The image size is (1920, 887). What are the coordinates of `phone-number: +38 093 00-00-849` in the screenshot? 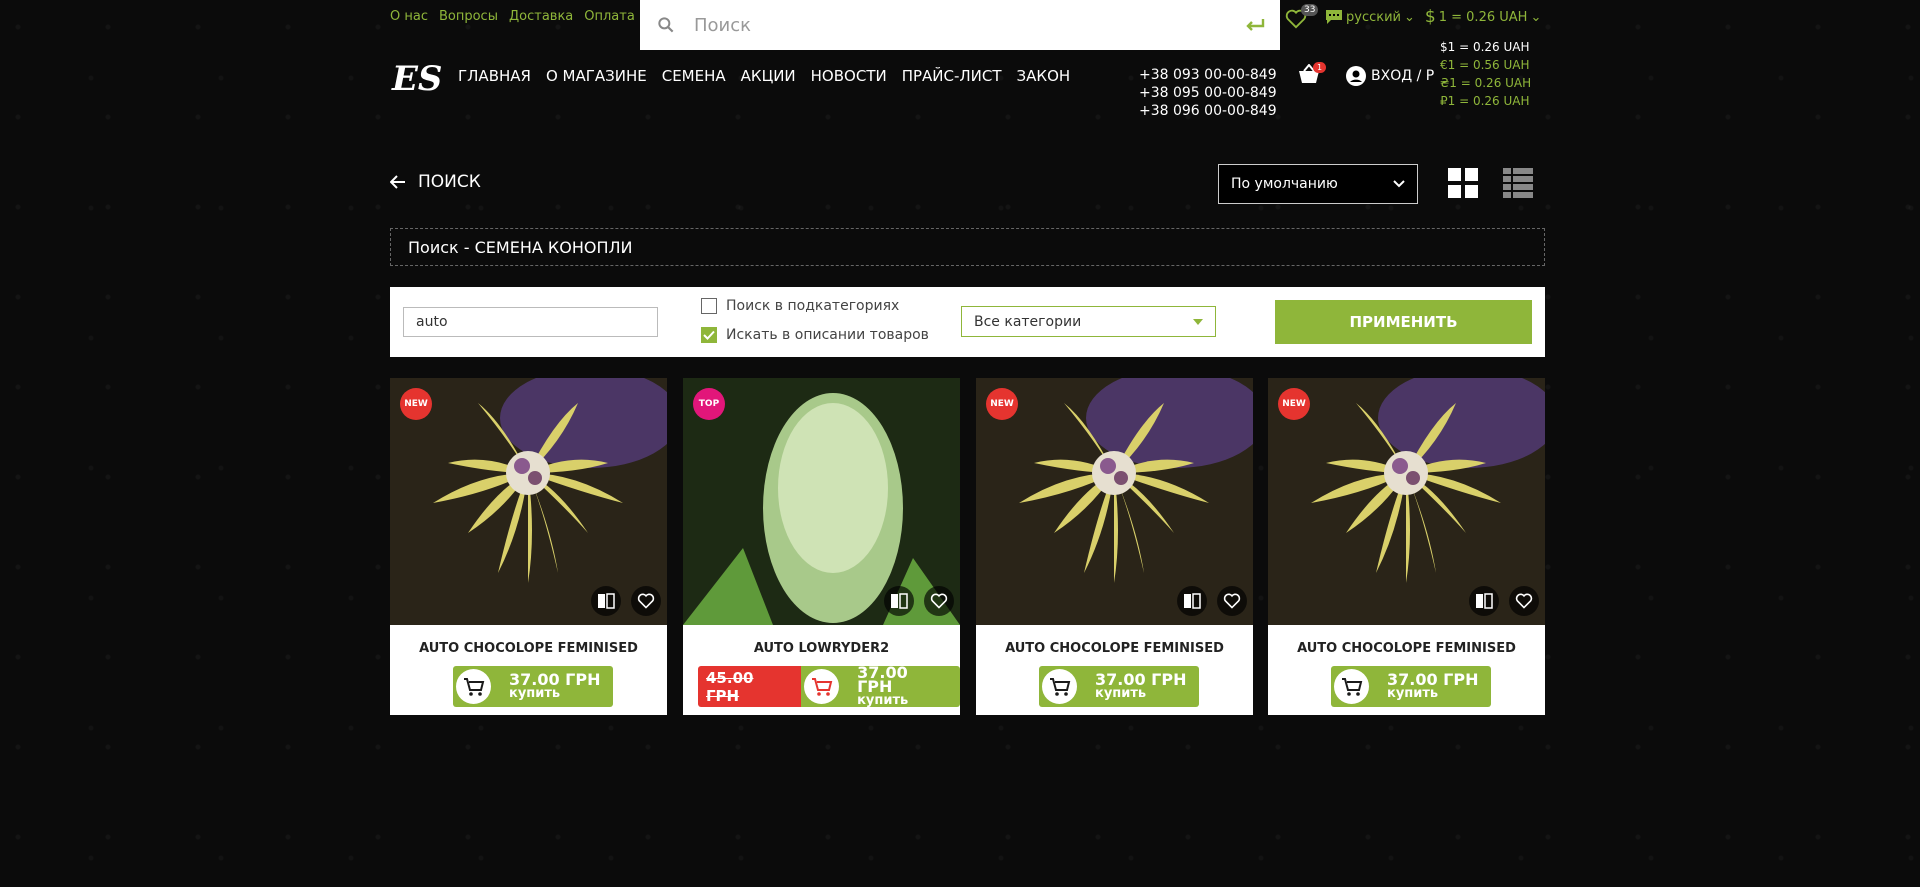 It's located at (1208, 75).